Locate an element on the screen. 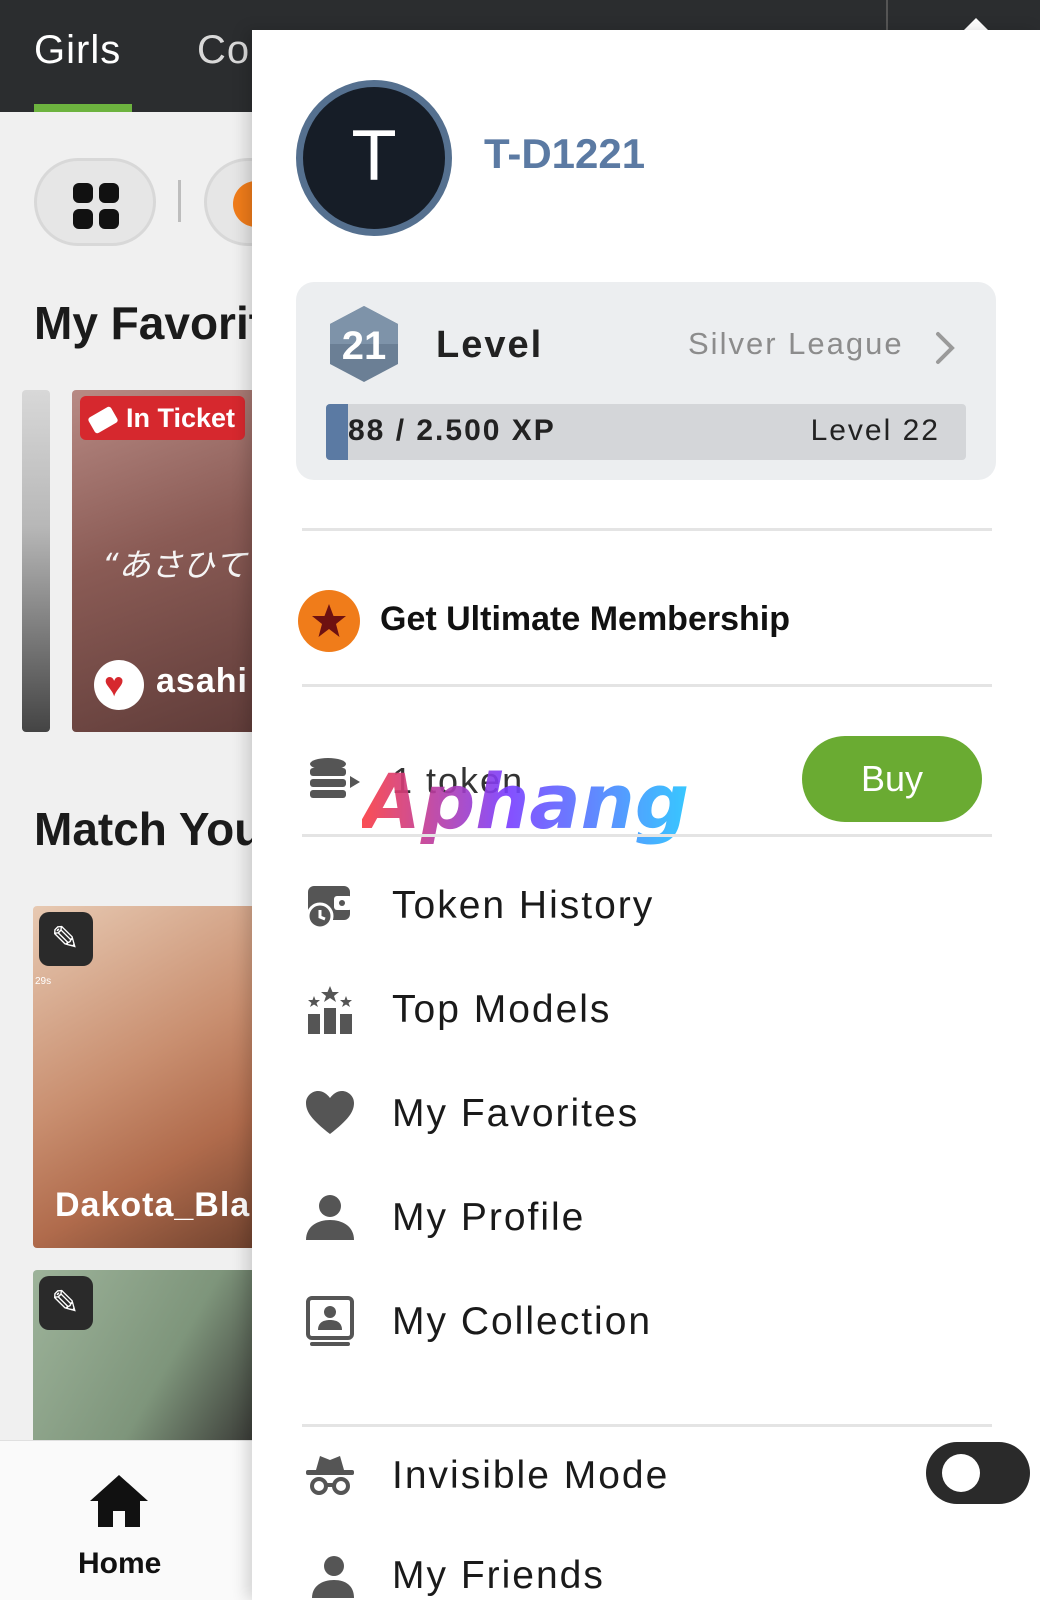 The image size is (1040, 1600). spy-incognito-icon is located at coordinates (330, 1475).